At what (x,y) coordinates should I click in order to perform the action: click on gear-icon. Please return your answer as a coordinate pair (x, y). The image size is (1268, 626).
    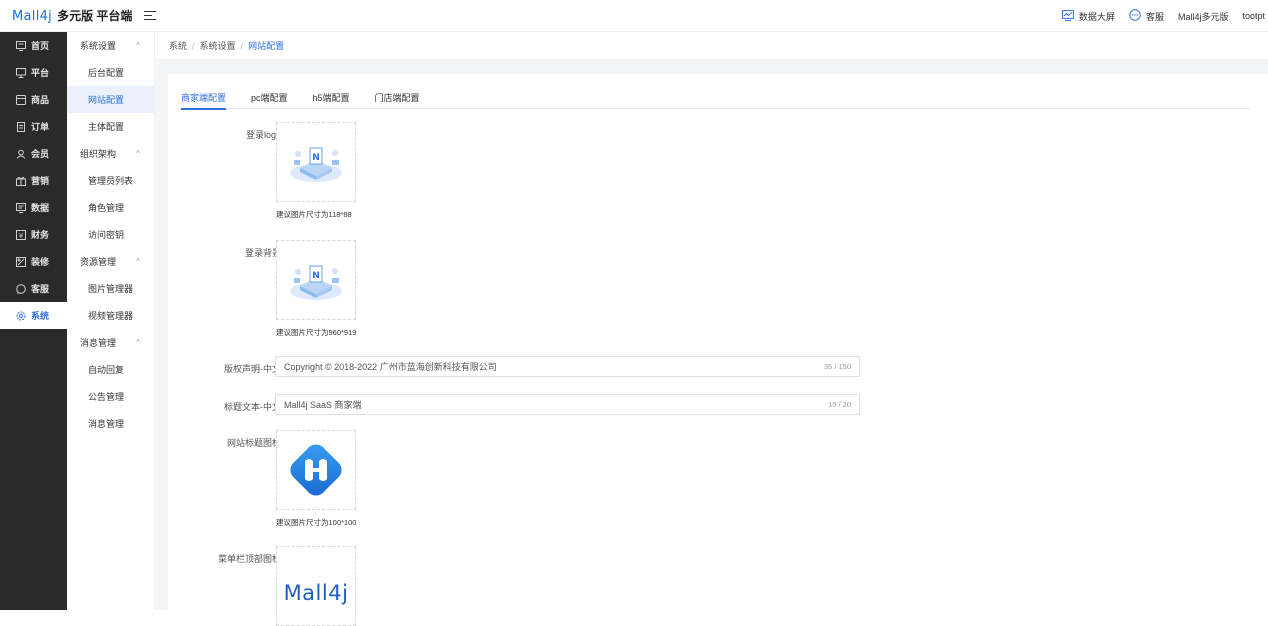
    Looking at the image, I should click on (21, 316).